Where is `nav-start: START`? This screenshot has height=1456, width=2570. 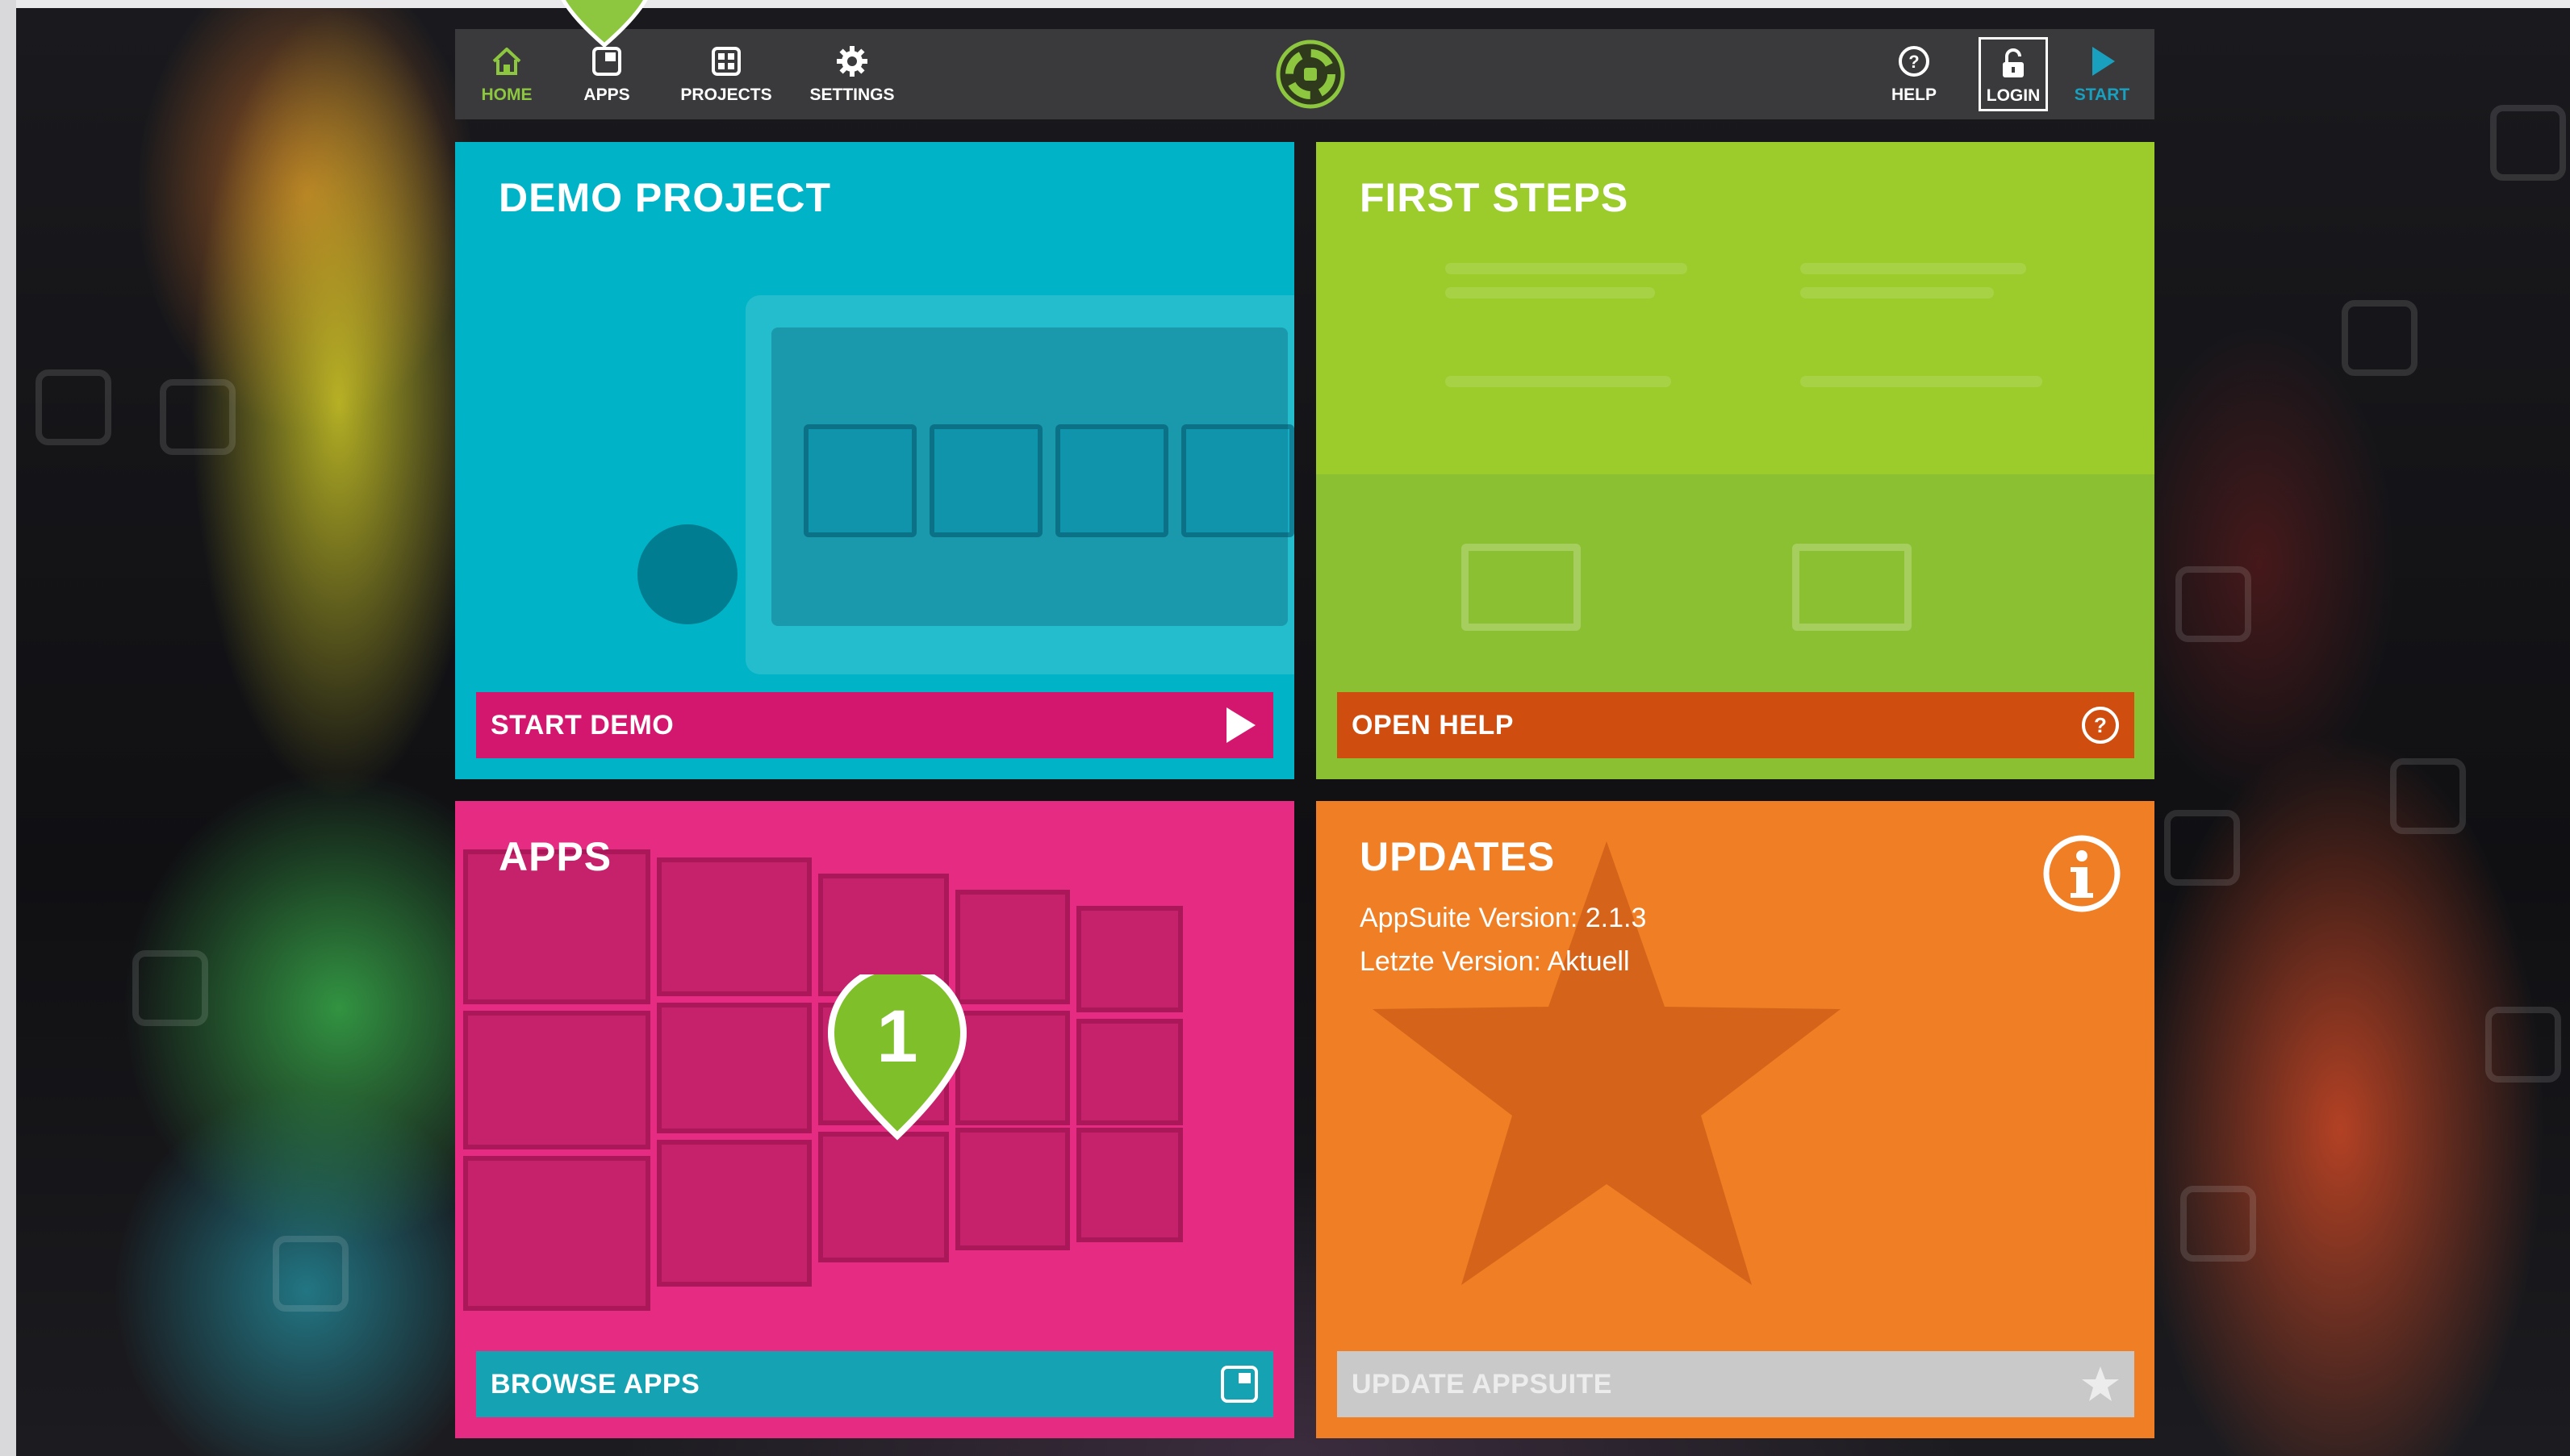
nav-start: START is located at coordinates (2102, 78).